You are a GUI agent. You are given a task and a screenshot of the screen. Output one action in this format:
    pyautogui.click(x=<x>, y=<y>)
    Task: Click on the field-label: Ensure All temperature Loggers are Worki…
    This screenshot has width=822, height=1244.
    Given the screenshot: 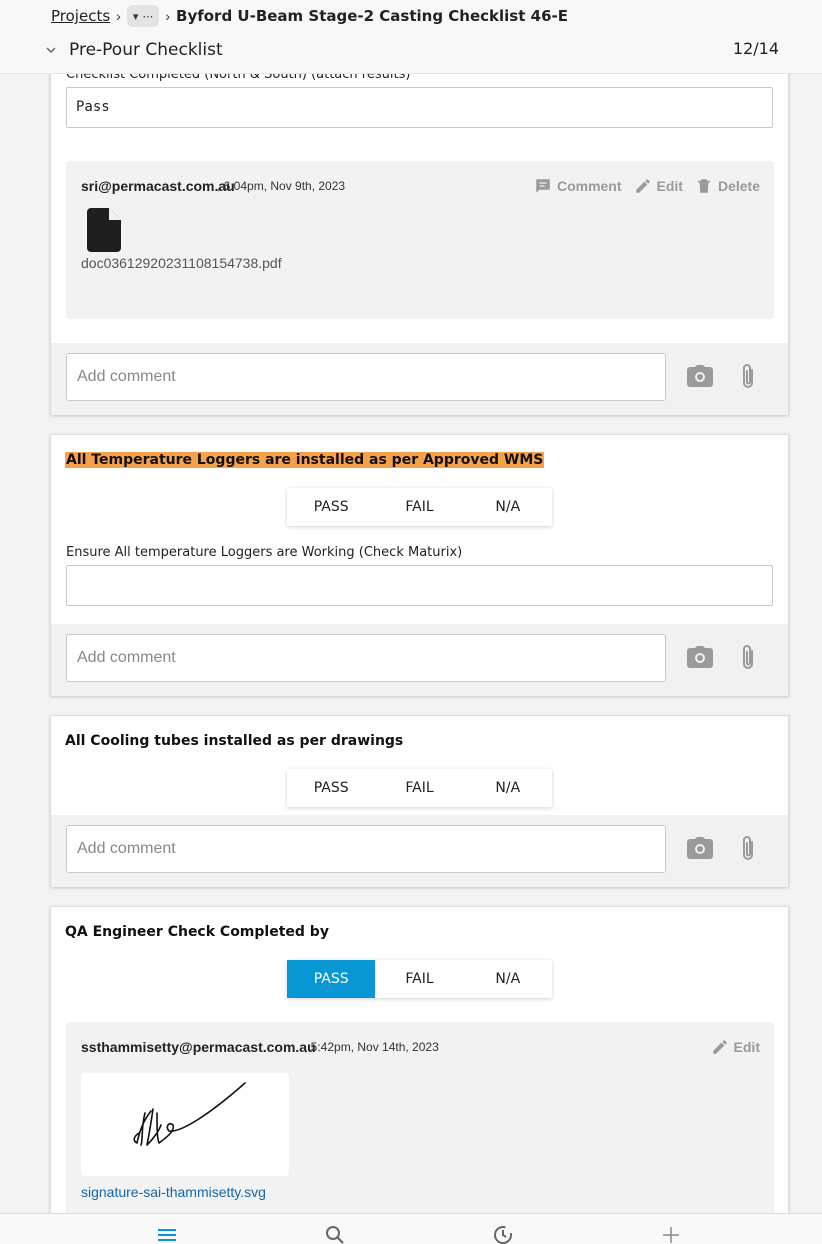 What is the action you would take?
    pyautogui.click(x=264, y=552)
    